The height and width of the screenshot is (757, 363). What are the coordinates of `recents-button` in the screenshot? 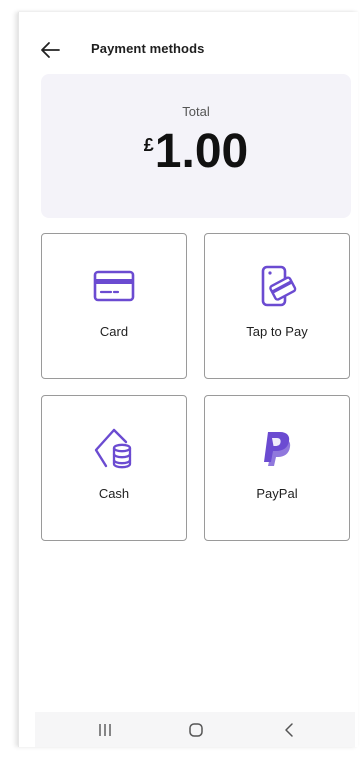 It's located at (105, 730).